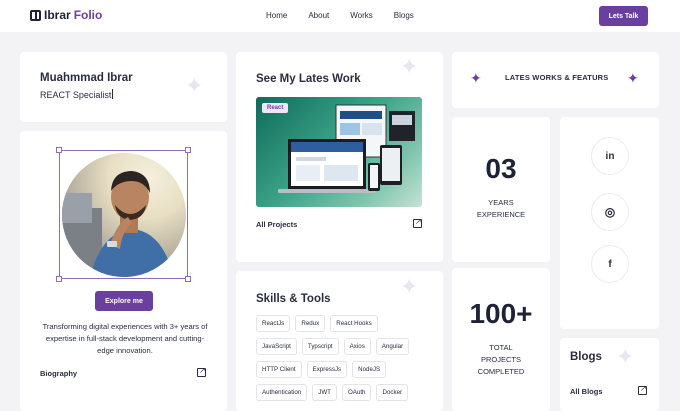 Image resolution: width=680 pixels, height=411 pixels. I want to click on nav-links: Home About Works Blogs, so click(340, 15).